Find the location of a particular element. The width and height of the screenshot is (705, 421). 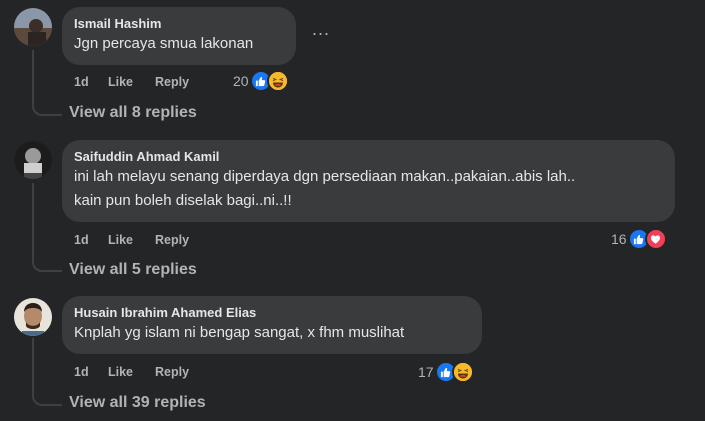

comment-bubble: Ismail Hashim Jgn percaya smua lakonan is located at coordinates (179, 36).